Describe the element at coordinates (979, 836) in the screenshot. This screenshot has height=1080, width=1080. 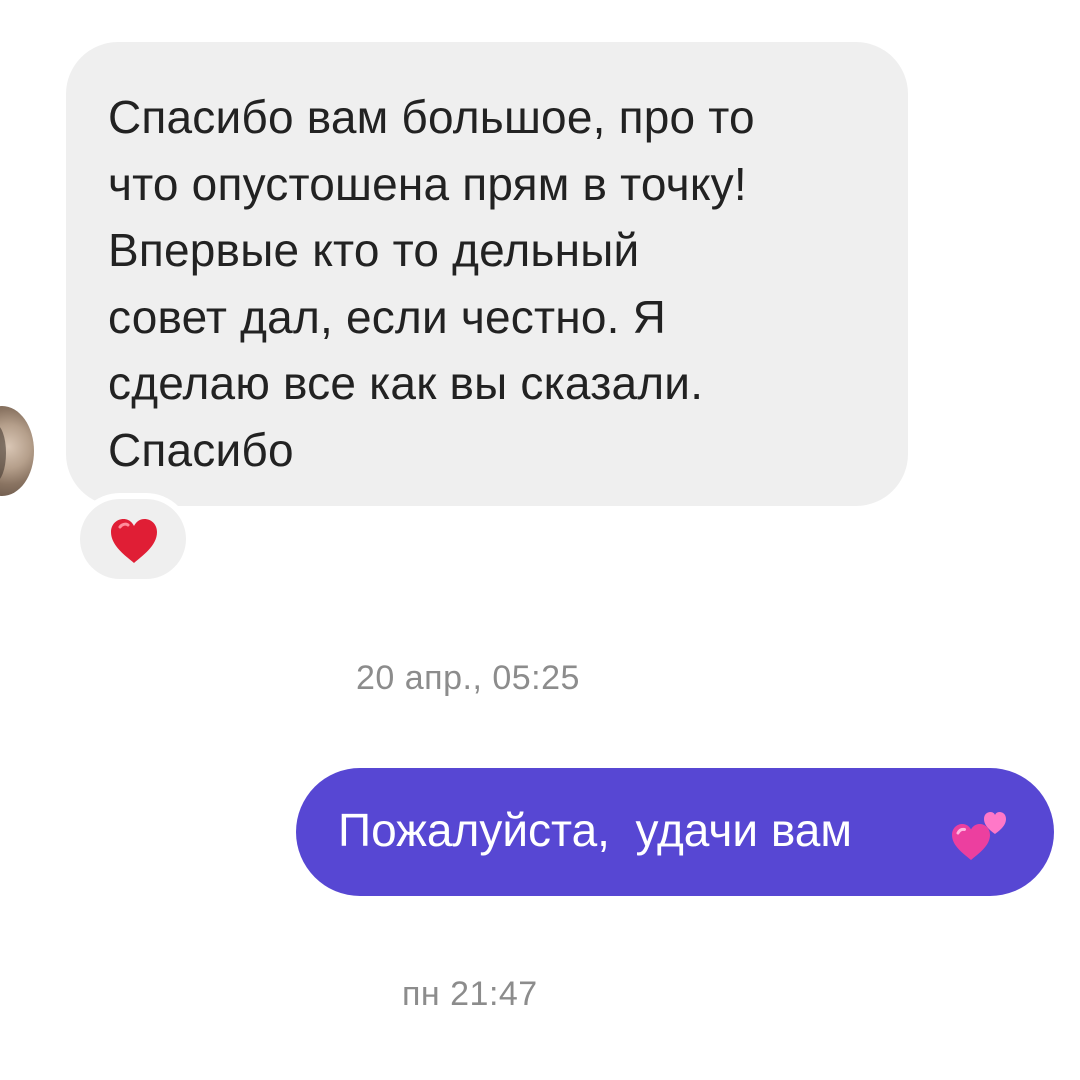
I see `two-hearts-icon` at that location.